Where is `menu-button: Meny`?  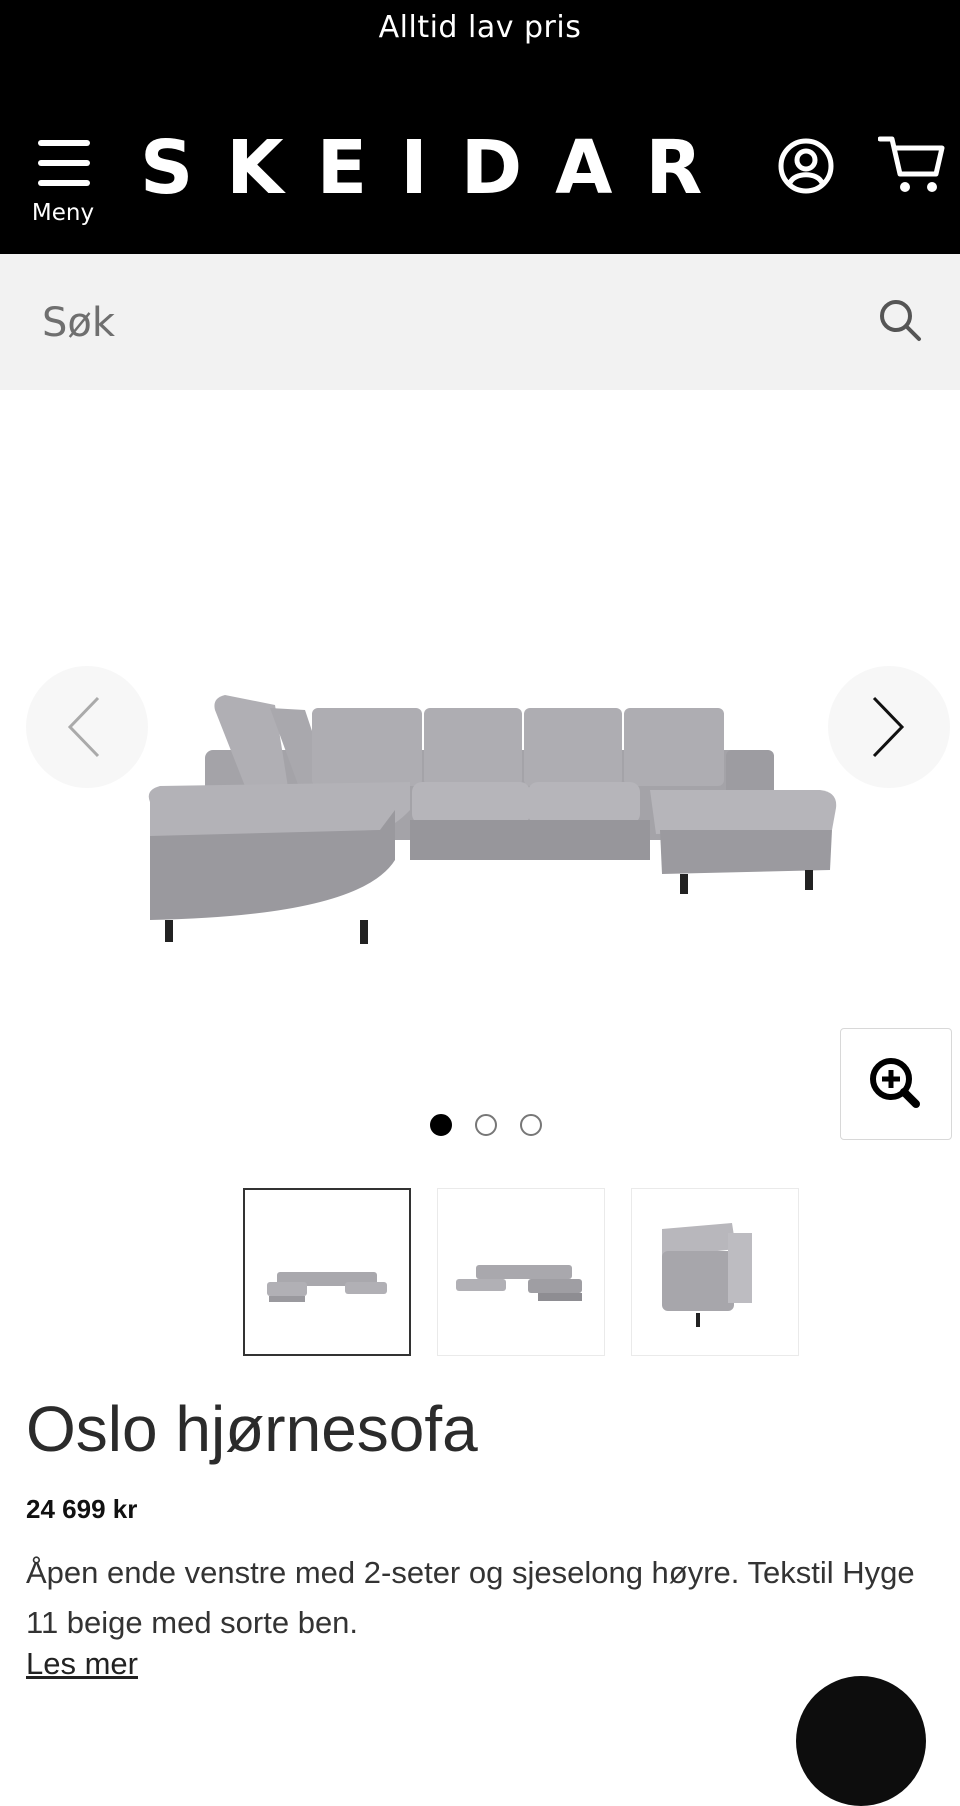
menu-button: Meny is located at coordinates (63, 186).